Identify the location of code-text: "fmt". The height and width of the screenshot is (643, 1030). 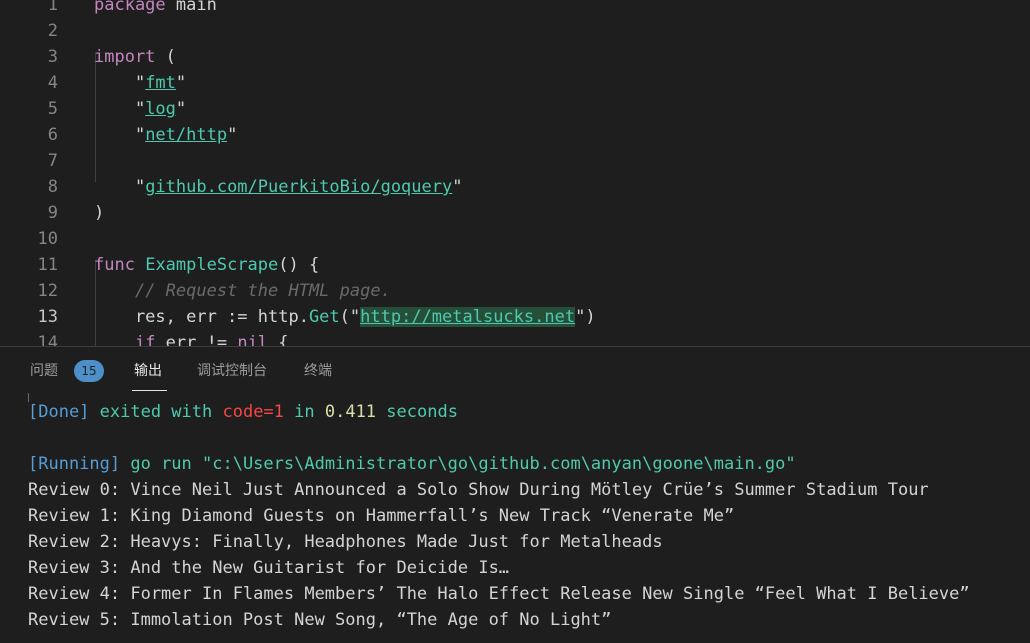
(140, 83).